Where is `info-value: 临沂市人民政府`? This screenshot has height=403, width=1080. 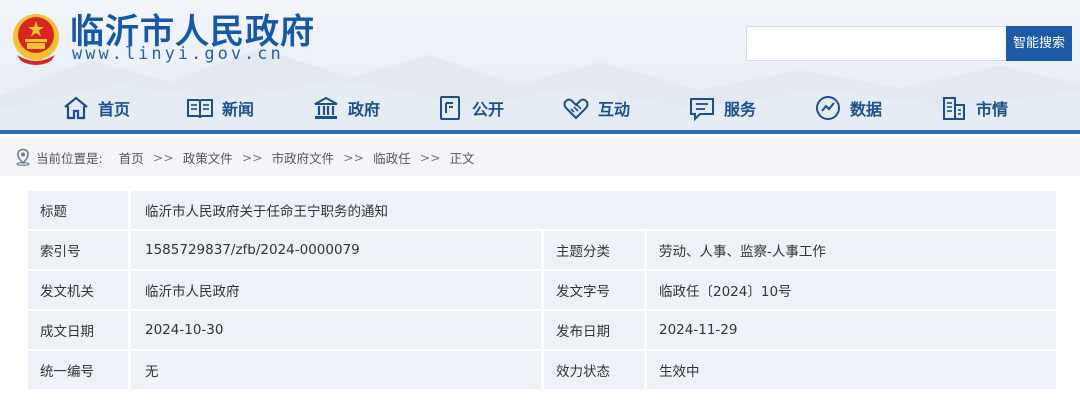
info-value: 临沂市人民政府 is located at coordinates (336, 290).